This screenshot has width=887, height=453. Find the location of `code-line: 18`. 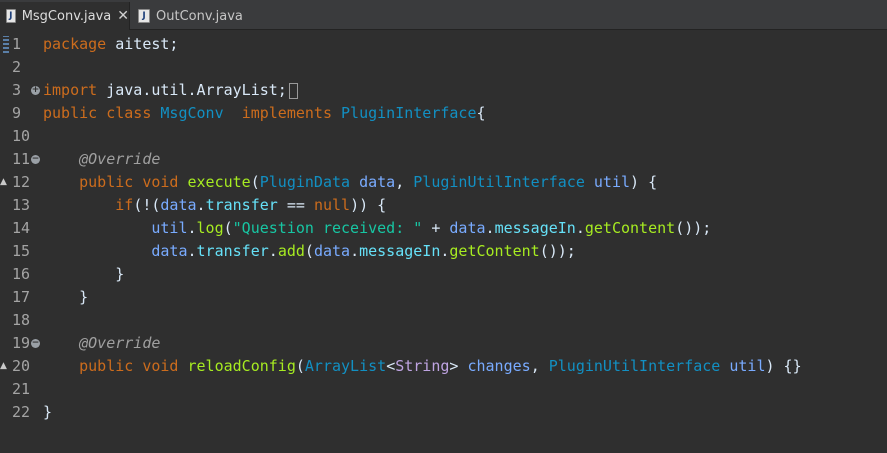

code-line: 18 is located at coordinates (443, 320).